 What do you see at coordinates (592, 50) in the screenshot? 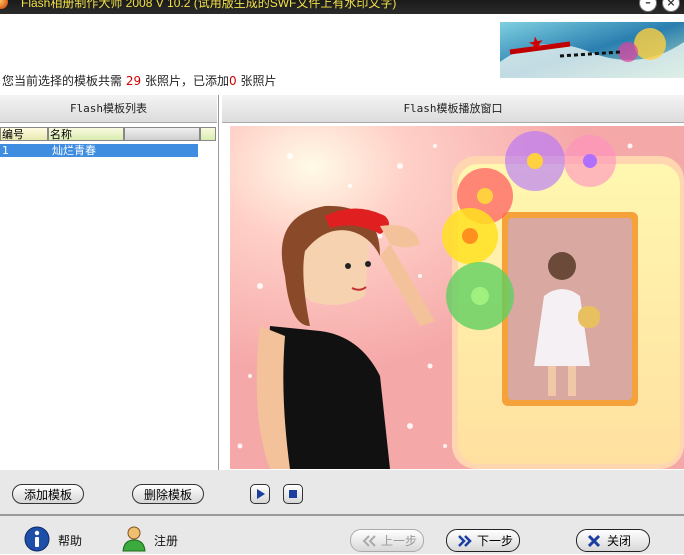
I see `brand-logo: ★` at bounding box center [592, 50].